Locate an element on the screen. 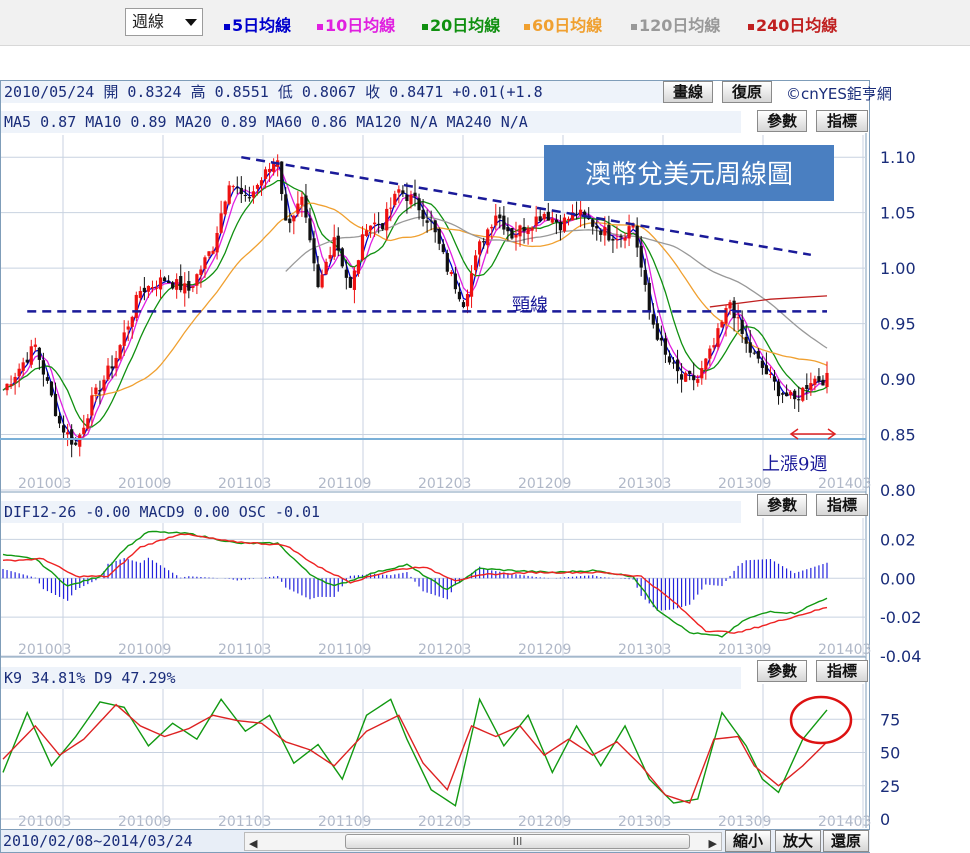  y-tick-label: 50 is located at coordinates (890, 753).